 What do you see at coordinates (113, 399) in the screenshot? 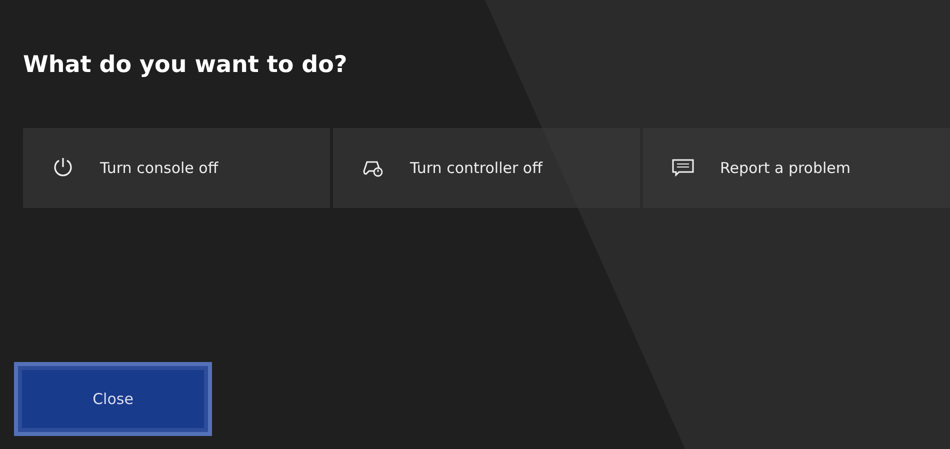
I see `close-button: Close` at bounding box center [113, 399].